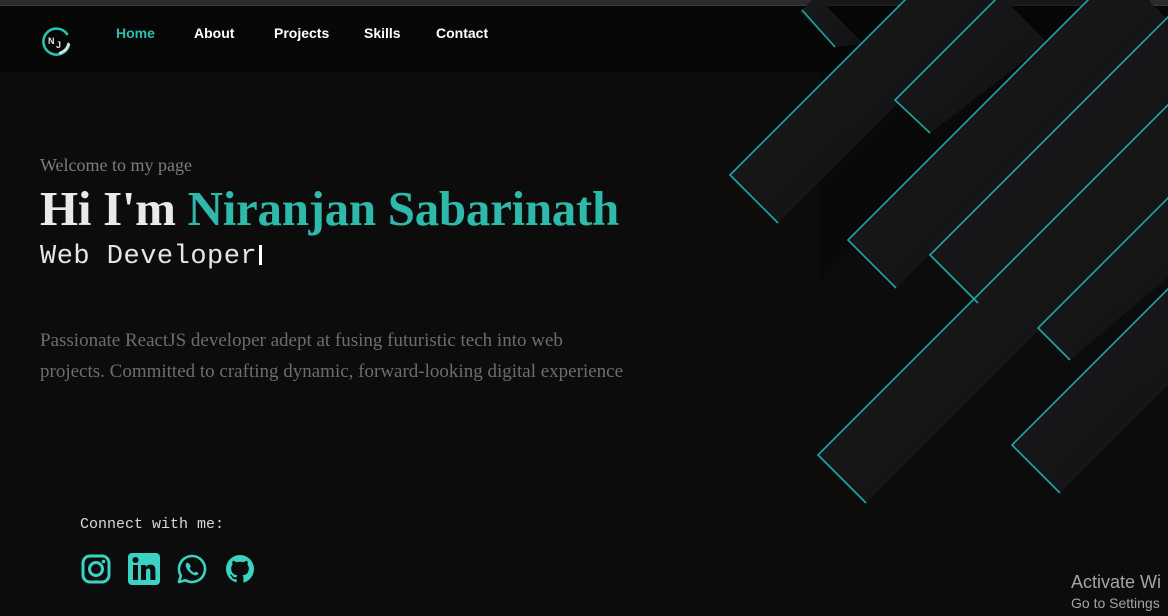 The image size is (1168, 616). What do you see at coordinates (152, 524) in the screenshot?
I see `connect-label: Connect with me:` at bounding box center [152, 524].